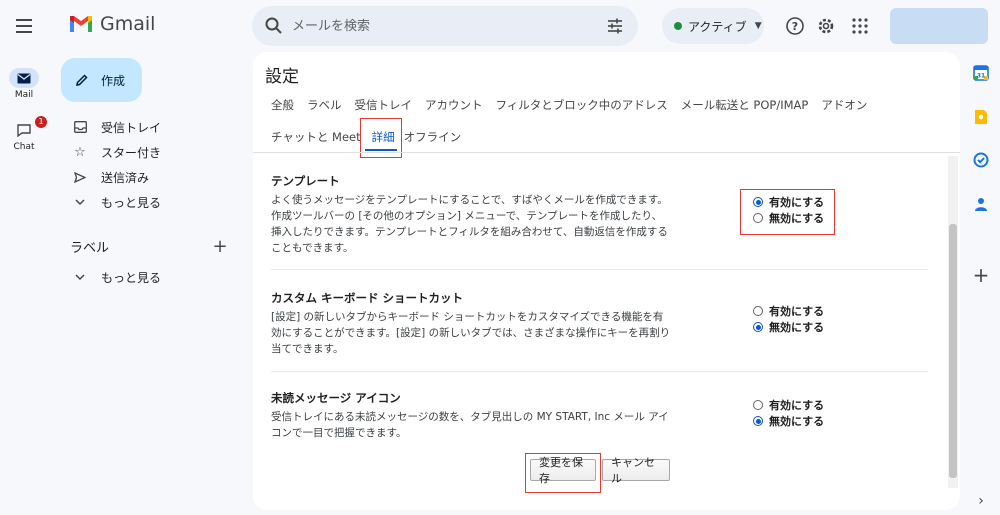  What do you see at coordinates (606, 152) in the screenshot?
I see `tabs-divider` at bounding box center [606, 152].